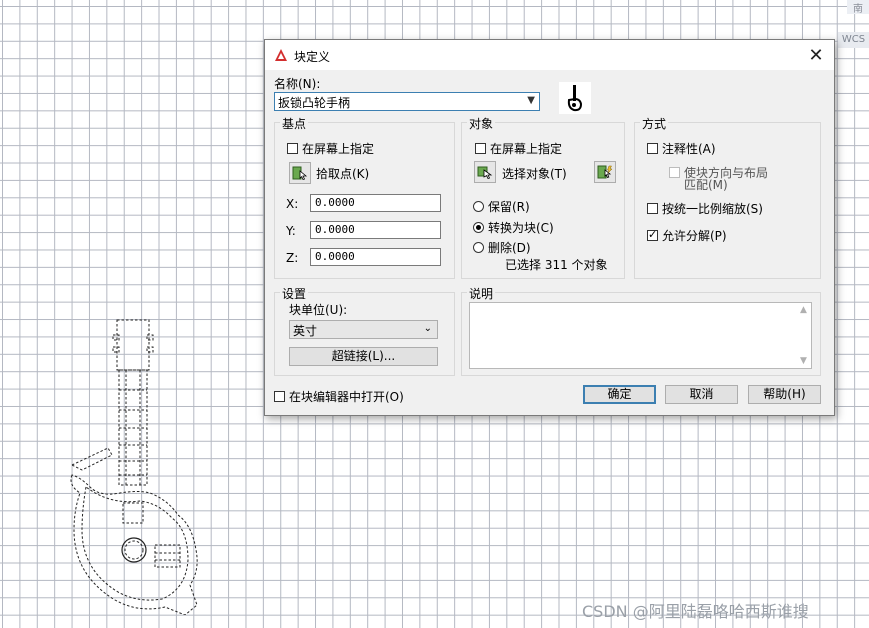  What do you see at coordinates (687, 235) in the screenshot?
I see `allow-exploding-checkbox: 允许分解(P)` at bounding box center [687, 235].